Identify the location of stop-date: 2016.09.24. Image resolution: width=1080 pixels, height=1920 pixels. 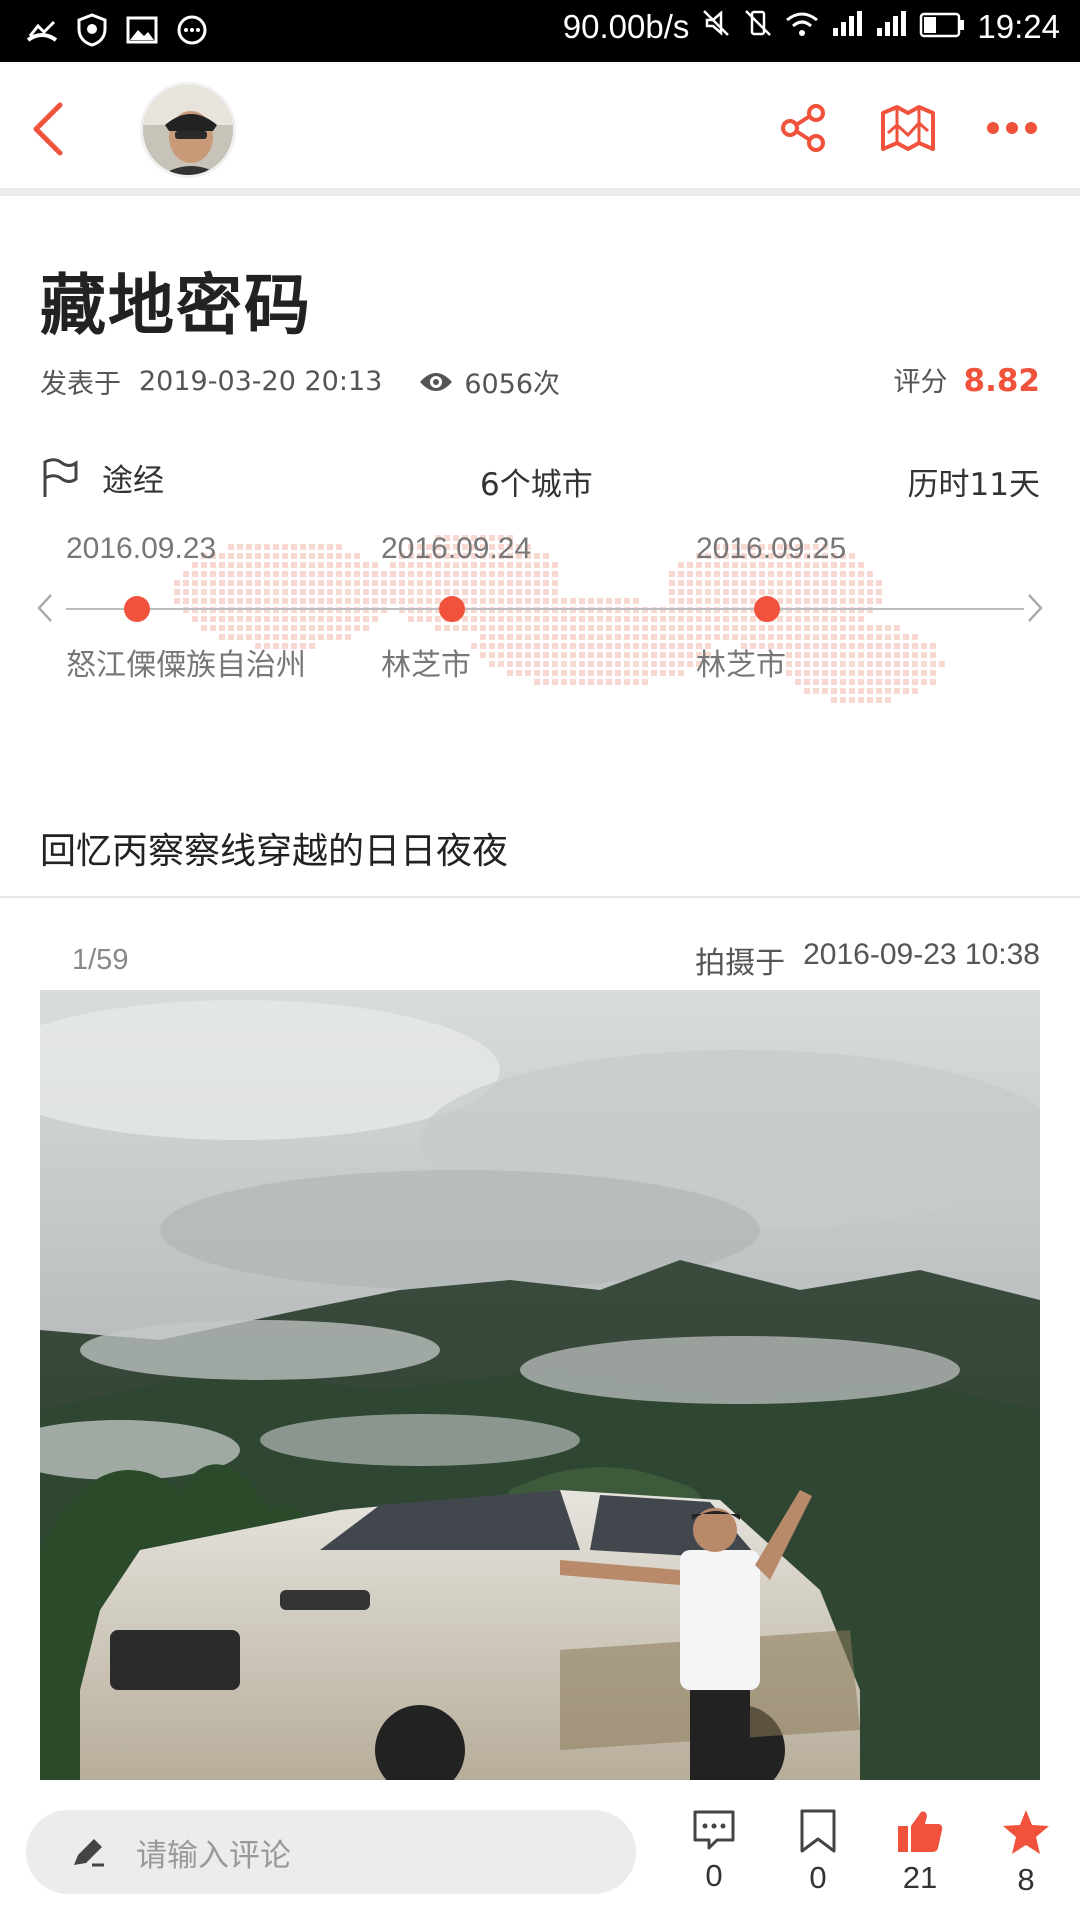
(456, 548).